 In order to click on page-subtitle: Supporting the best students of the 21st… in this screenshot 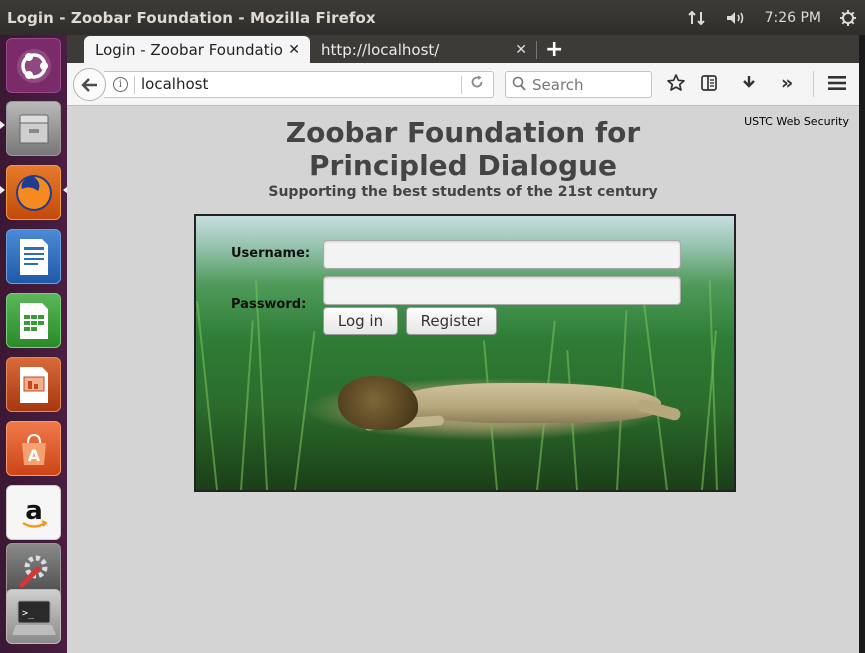, I will do `click(463, 192)`.